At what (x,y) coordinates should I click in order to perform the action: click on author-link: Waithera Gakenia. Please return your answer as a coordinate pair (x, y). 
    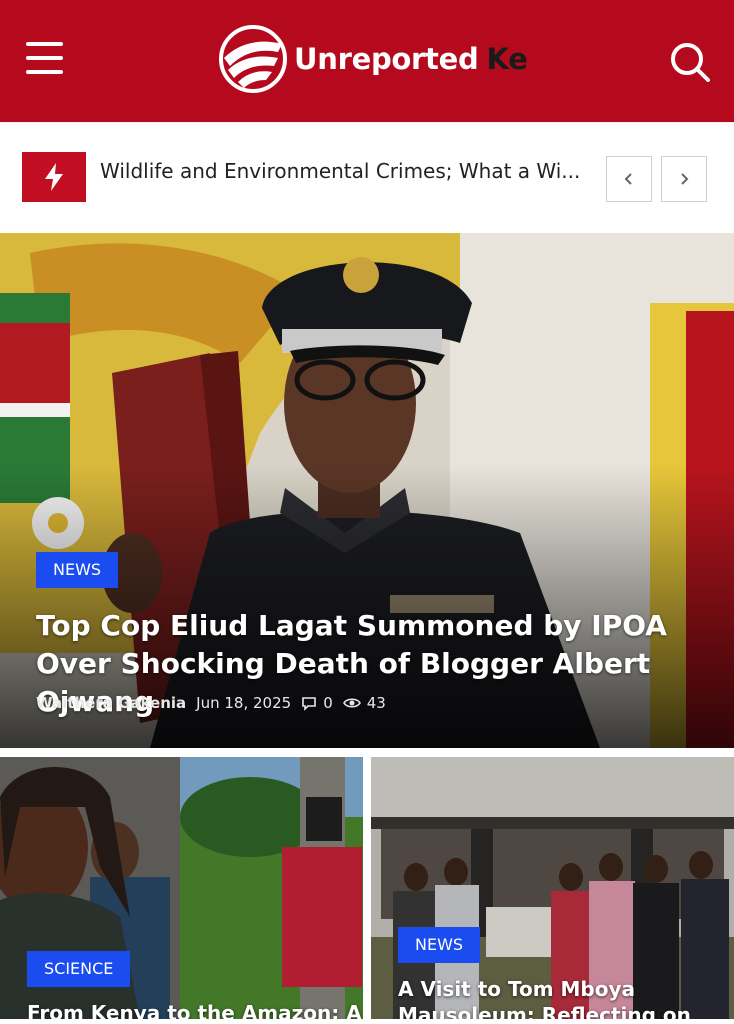
    Looking at the image, I should click on (111, 703).